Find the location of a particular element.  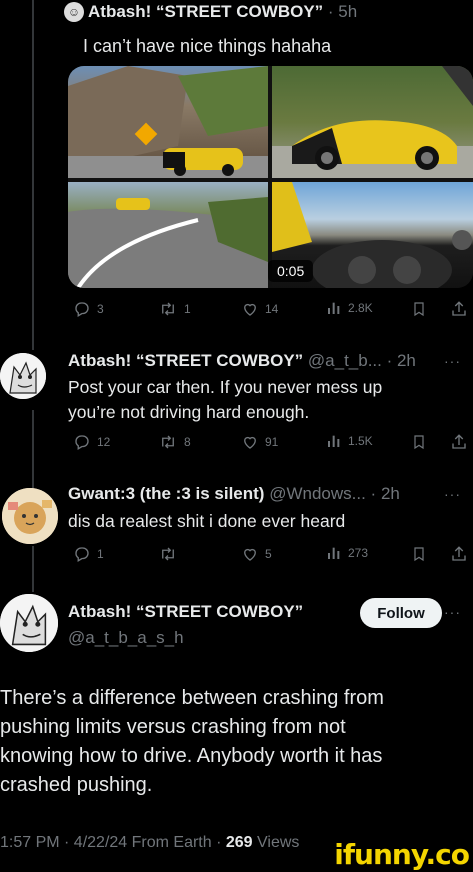

views-button: 1.5K is located at coordinates (349, 441).